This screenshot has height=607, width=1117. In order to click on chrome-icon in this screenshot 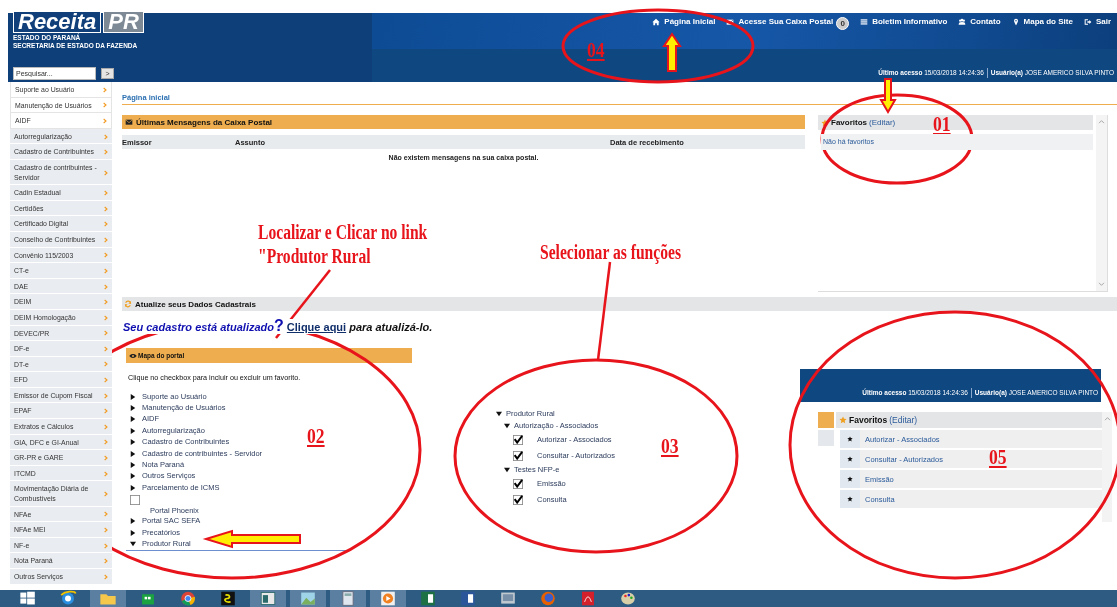, I will do `click(188, 598)`.